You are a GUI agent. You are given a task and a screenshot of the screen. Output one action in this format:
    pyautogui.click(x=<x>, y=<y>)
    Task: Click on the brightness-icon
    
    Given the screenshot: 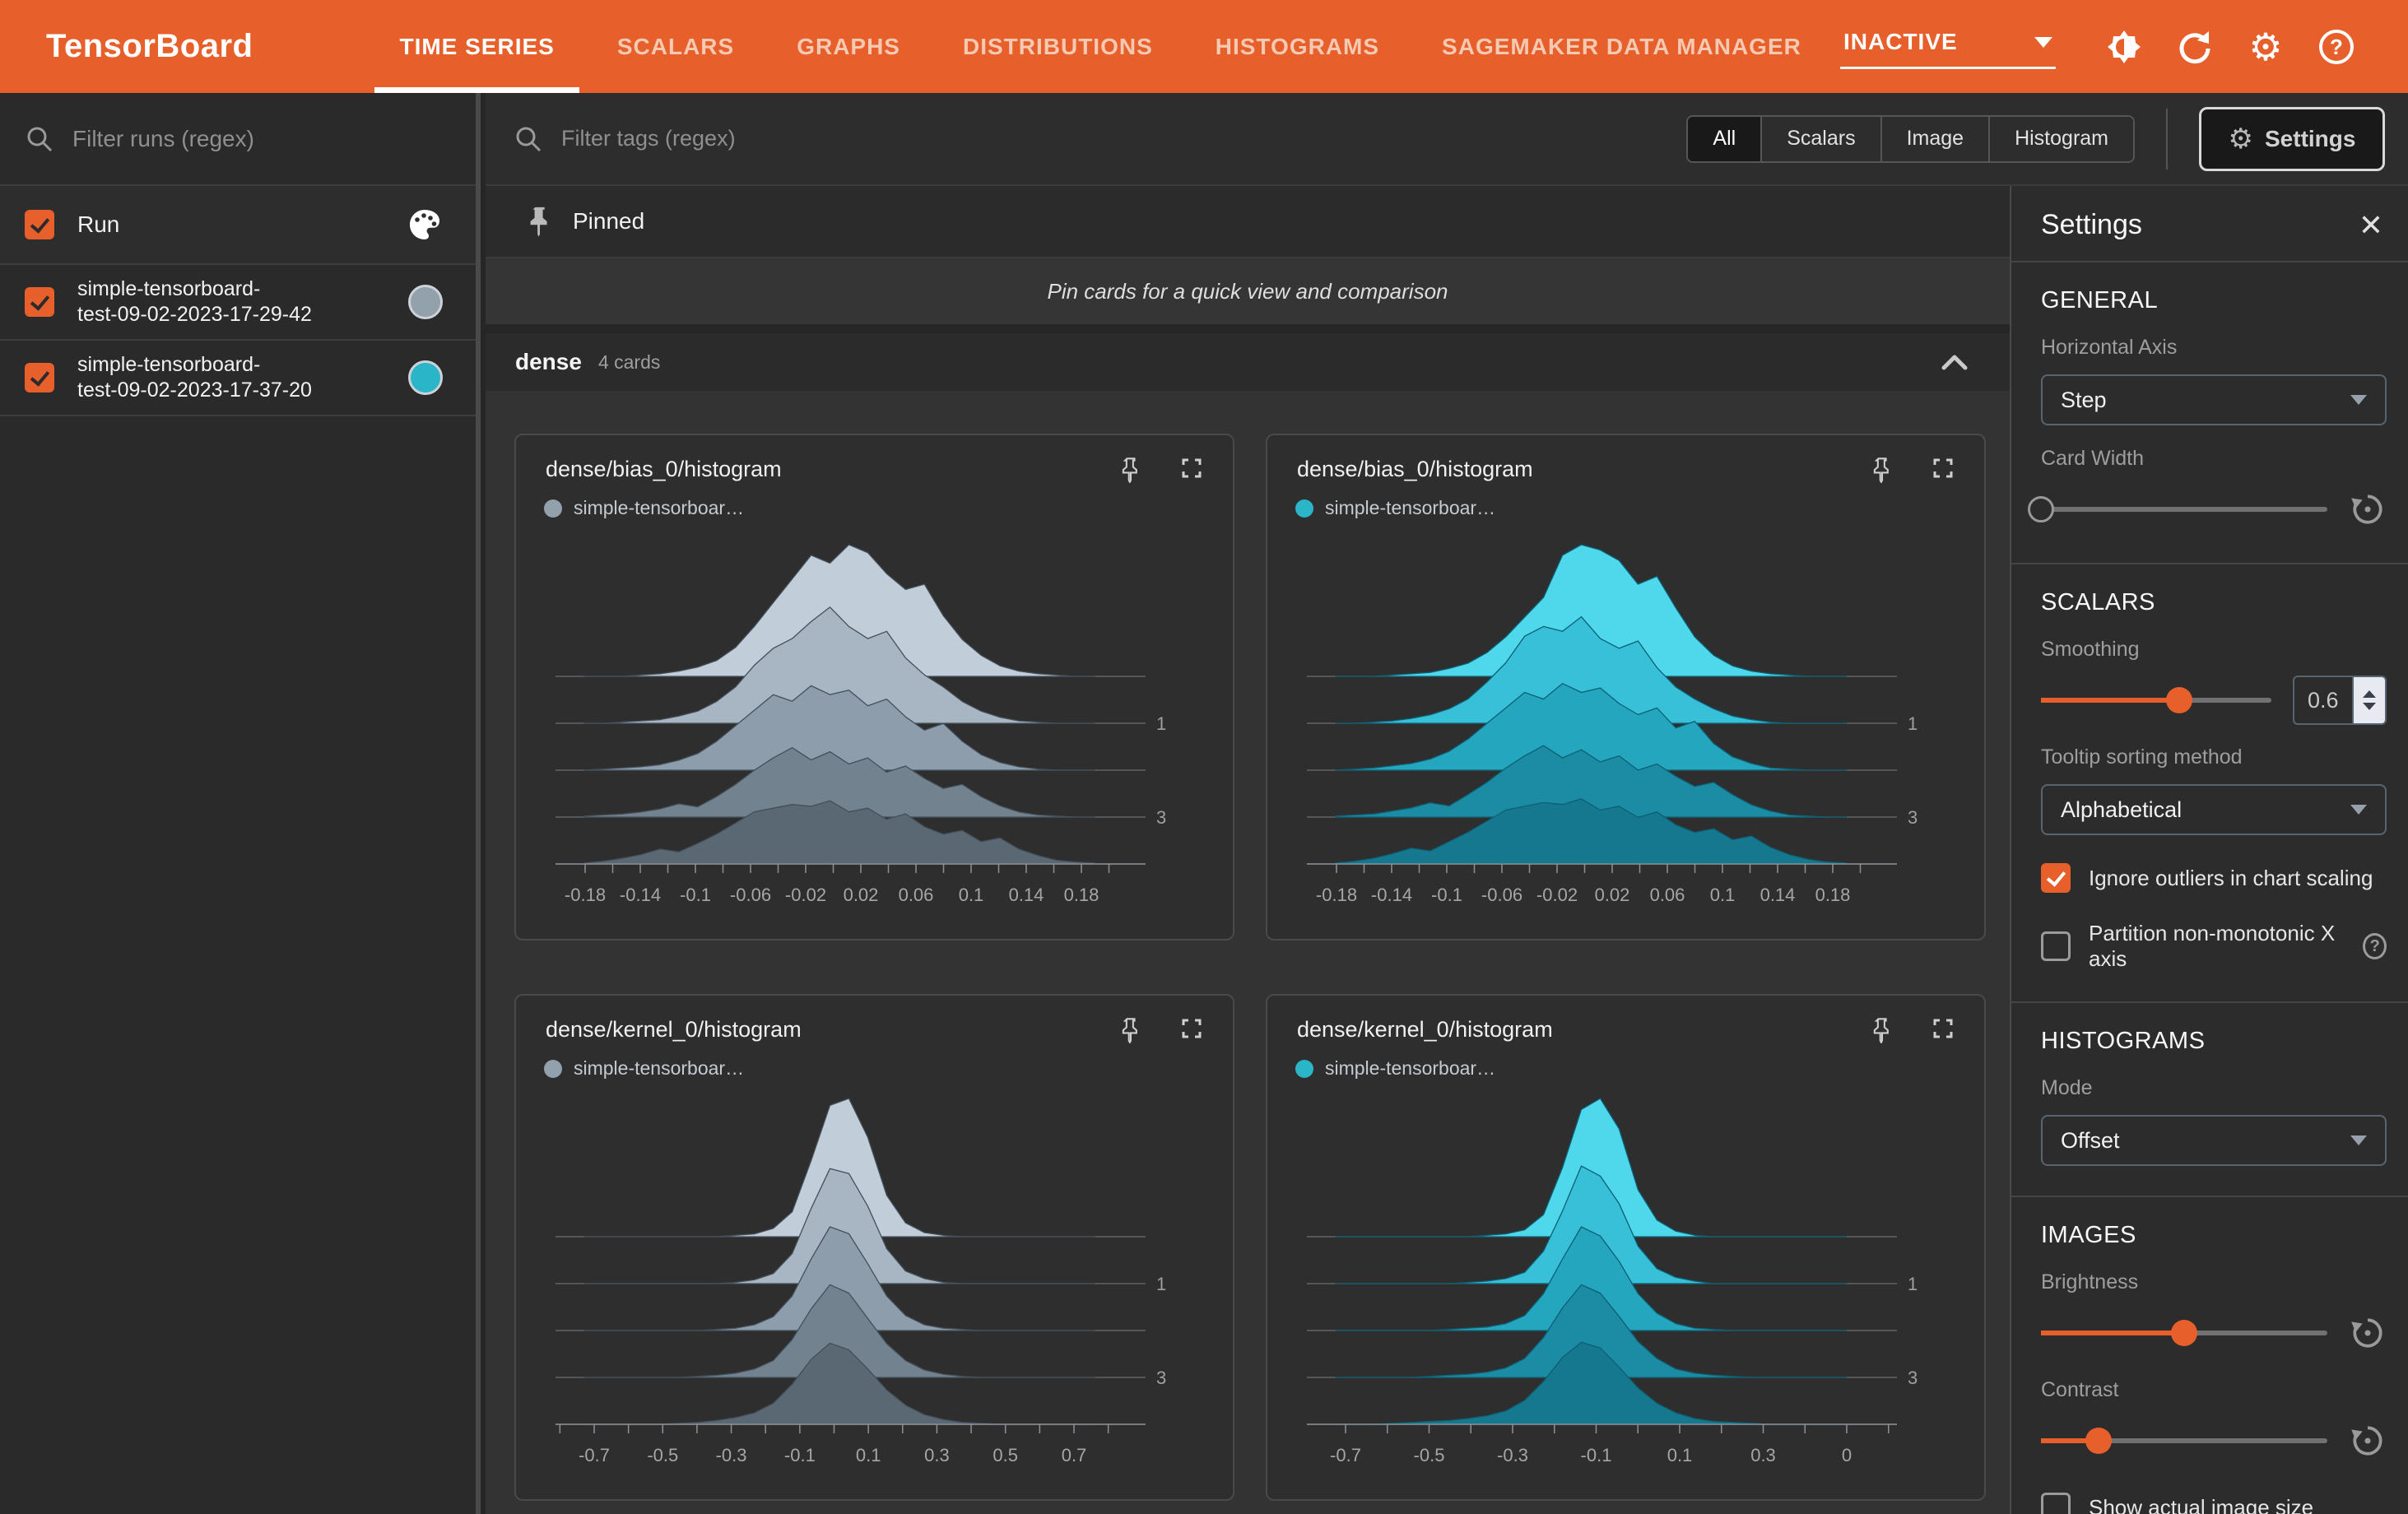 What is the action you would take?
    pyautogui.click(x=2124, y=47)
    